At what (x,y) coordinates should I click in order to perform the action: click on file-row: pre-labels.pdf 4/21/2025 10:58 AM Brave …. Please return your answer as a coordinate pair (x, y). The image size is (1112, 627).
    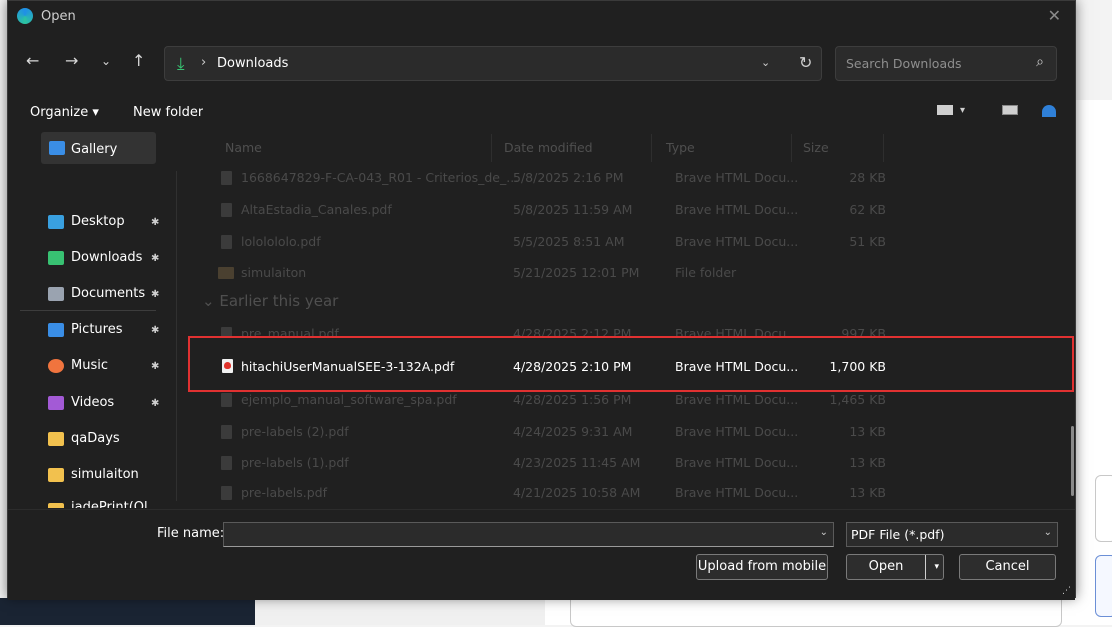
    Looking at the image, I should click on (626, 492).